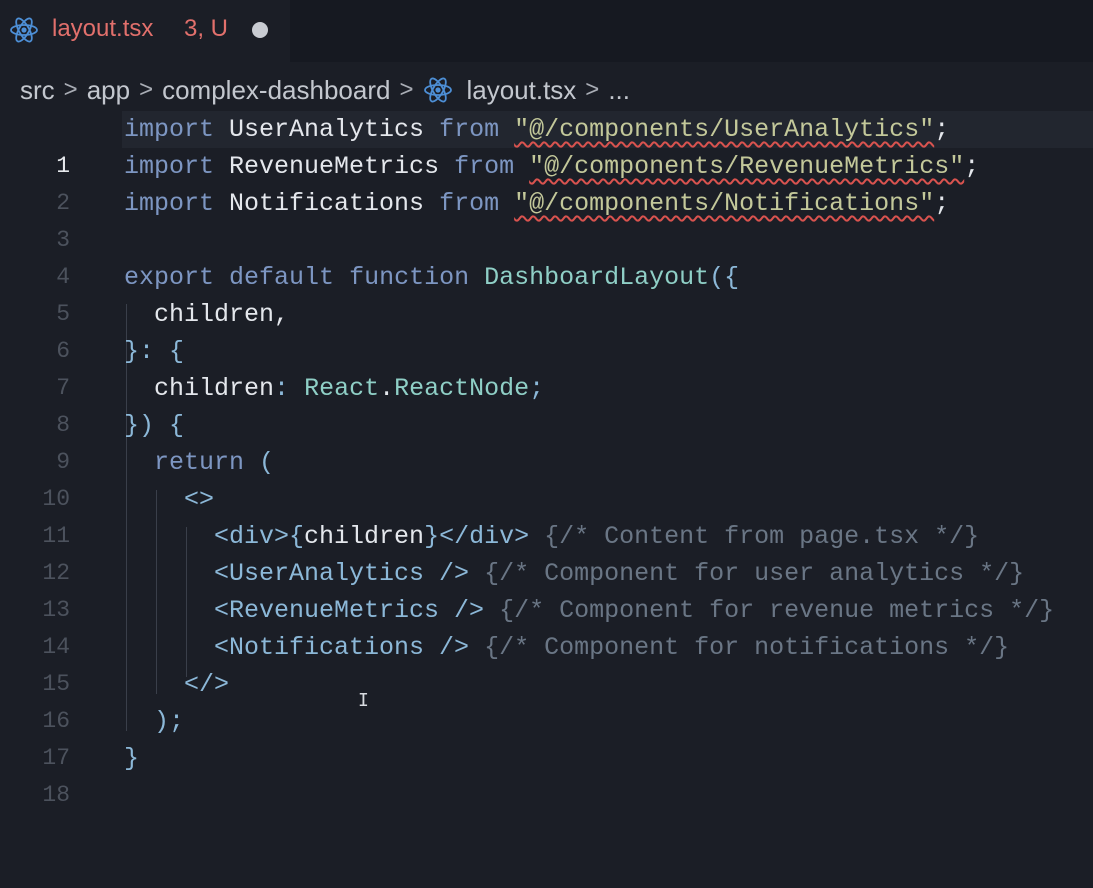 The height and width of the screenshot is (888, 1093). What do you see at coordinates (546, 774) in the screenshot?
I see `code-line: 18 }` at bounding box center [546, 774].